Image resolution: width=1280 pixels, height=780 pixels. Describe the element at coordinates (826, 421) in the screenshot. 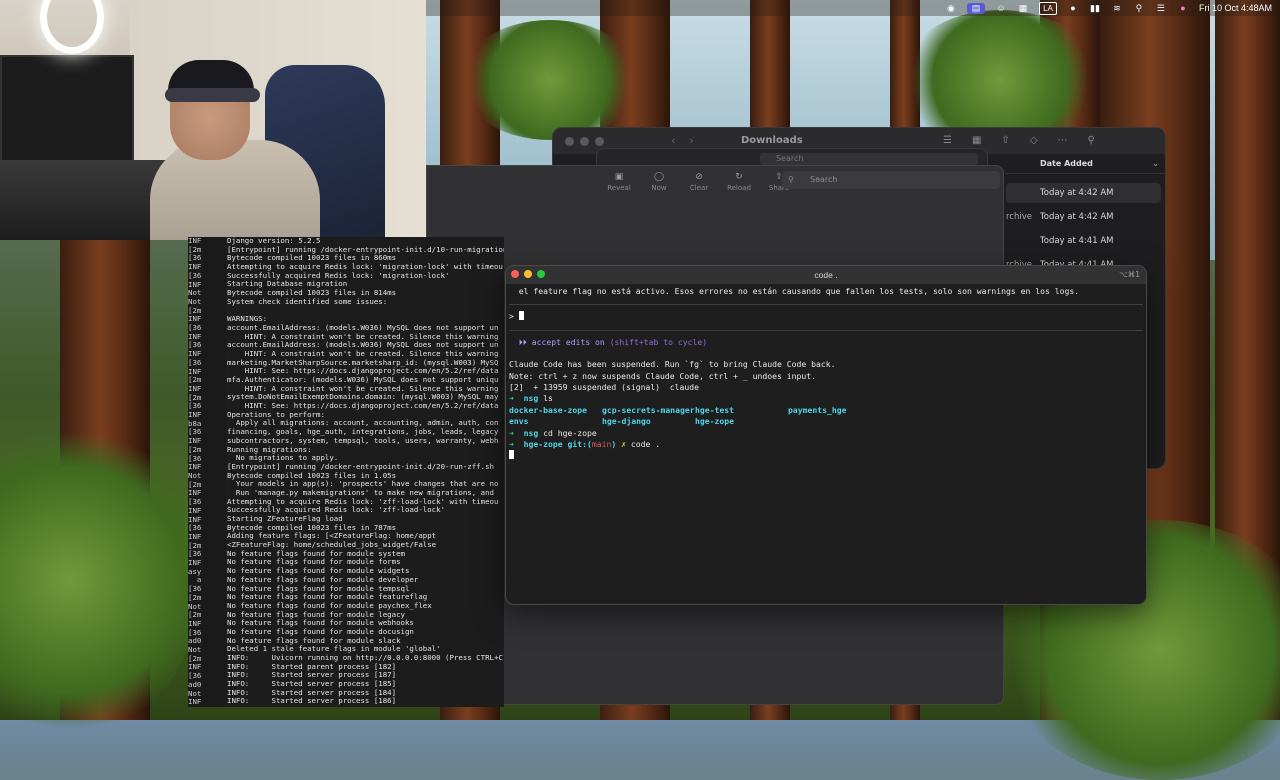

I see `ls-output-row: envs hge-django hge-zope` at that location.